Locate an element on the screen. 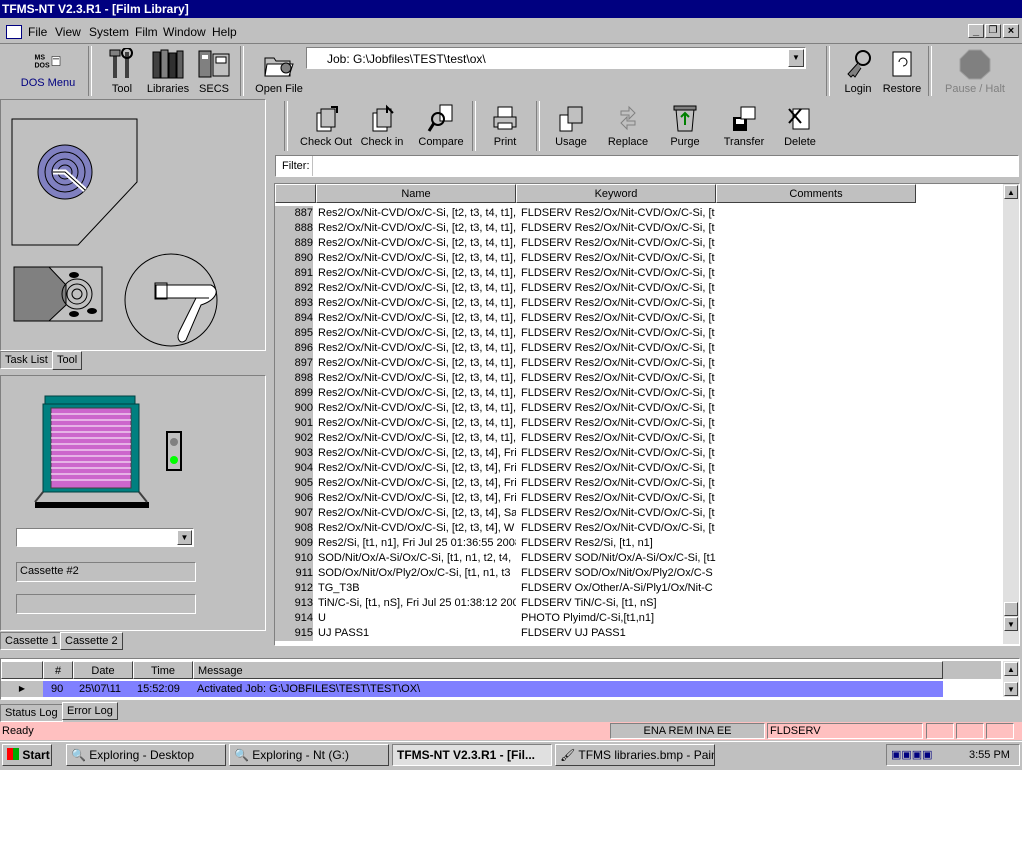  column-header-name: Name is located at coordinates (416, 193).